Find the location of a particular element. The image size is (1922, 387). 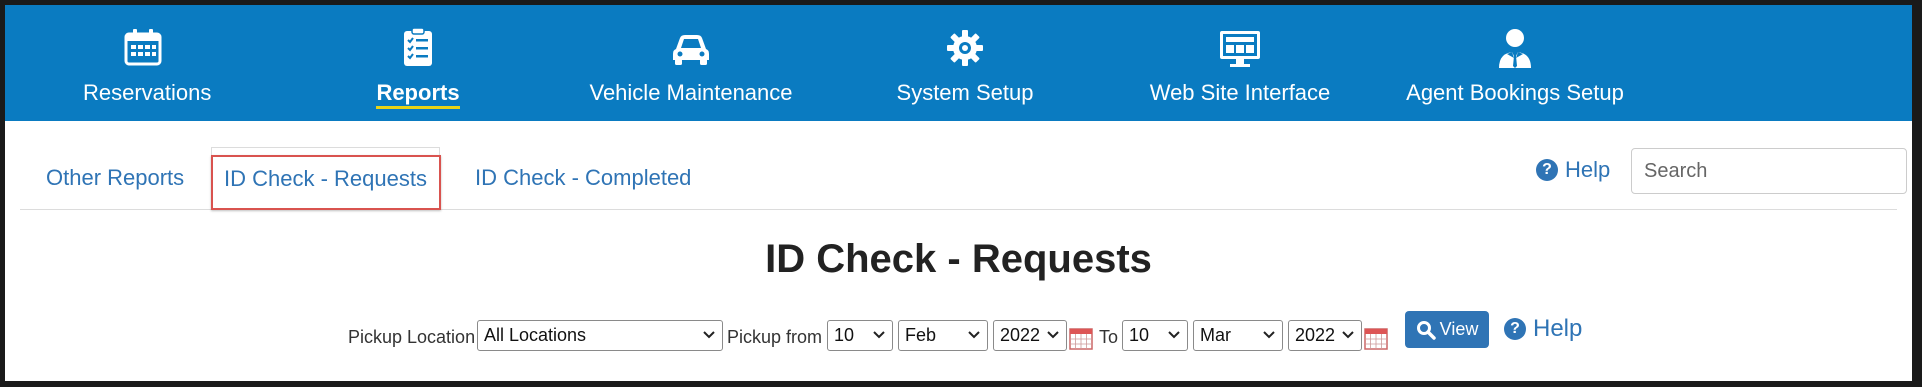

to-year-select: 2022 is located at coordinates (1325, 335).